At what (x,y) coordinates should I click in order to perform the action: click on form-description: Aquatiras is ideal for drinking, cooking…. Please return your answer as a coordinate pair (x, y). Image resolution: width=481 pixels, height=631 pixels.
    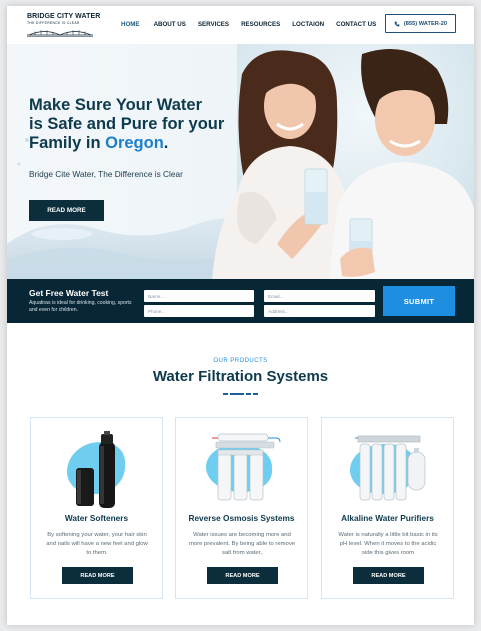
    Looking at the image, I should click on (80, 306).